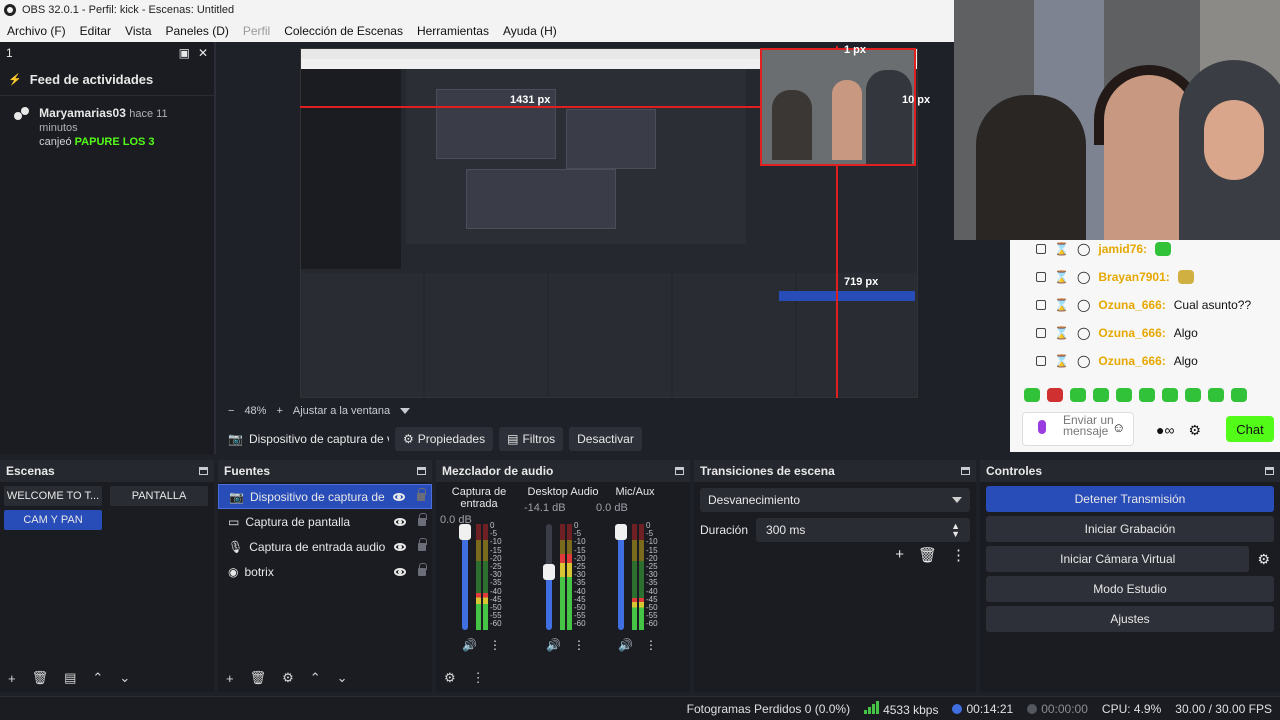 The width and height of the screenshot is (1280, 720). I want to click on float-dock-icon: ▣, so click(184, 53).